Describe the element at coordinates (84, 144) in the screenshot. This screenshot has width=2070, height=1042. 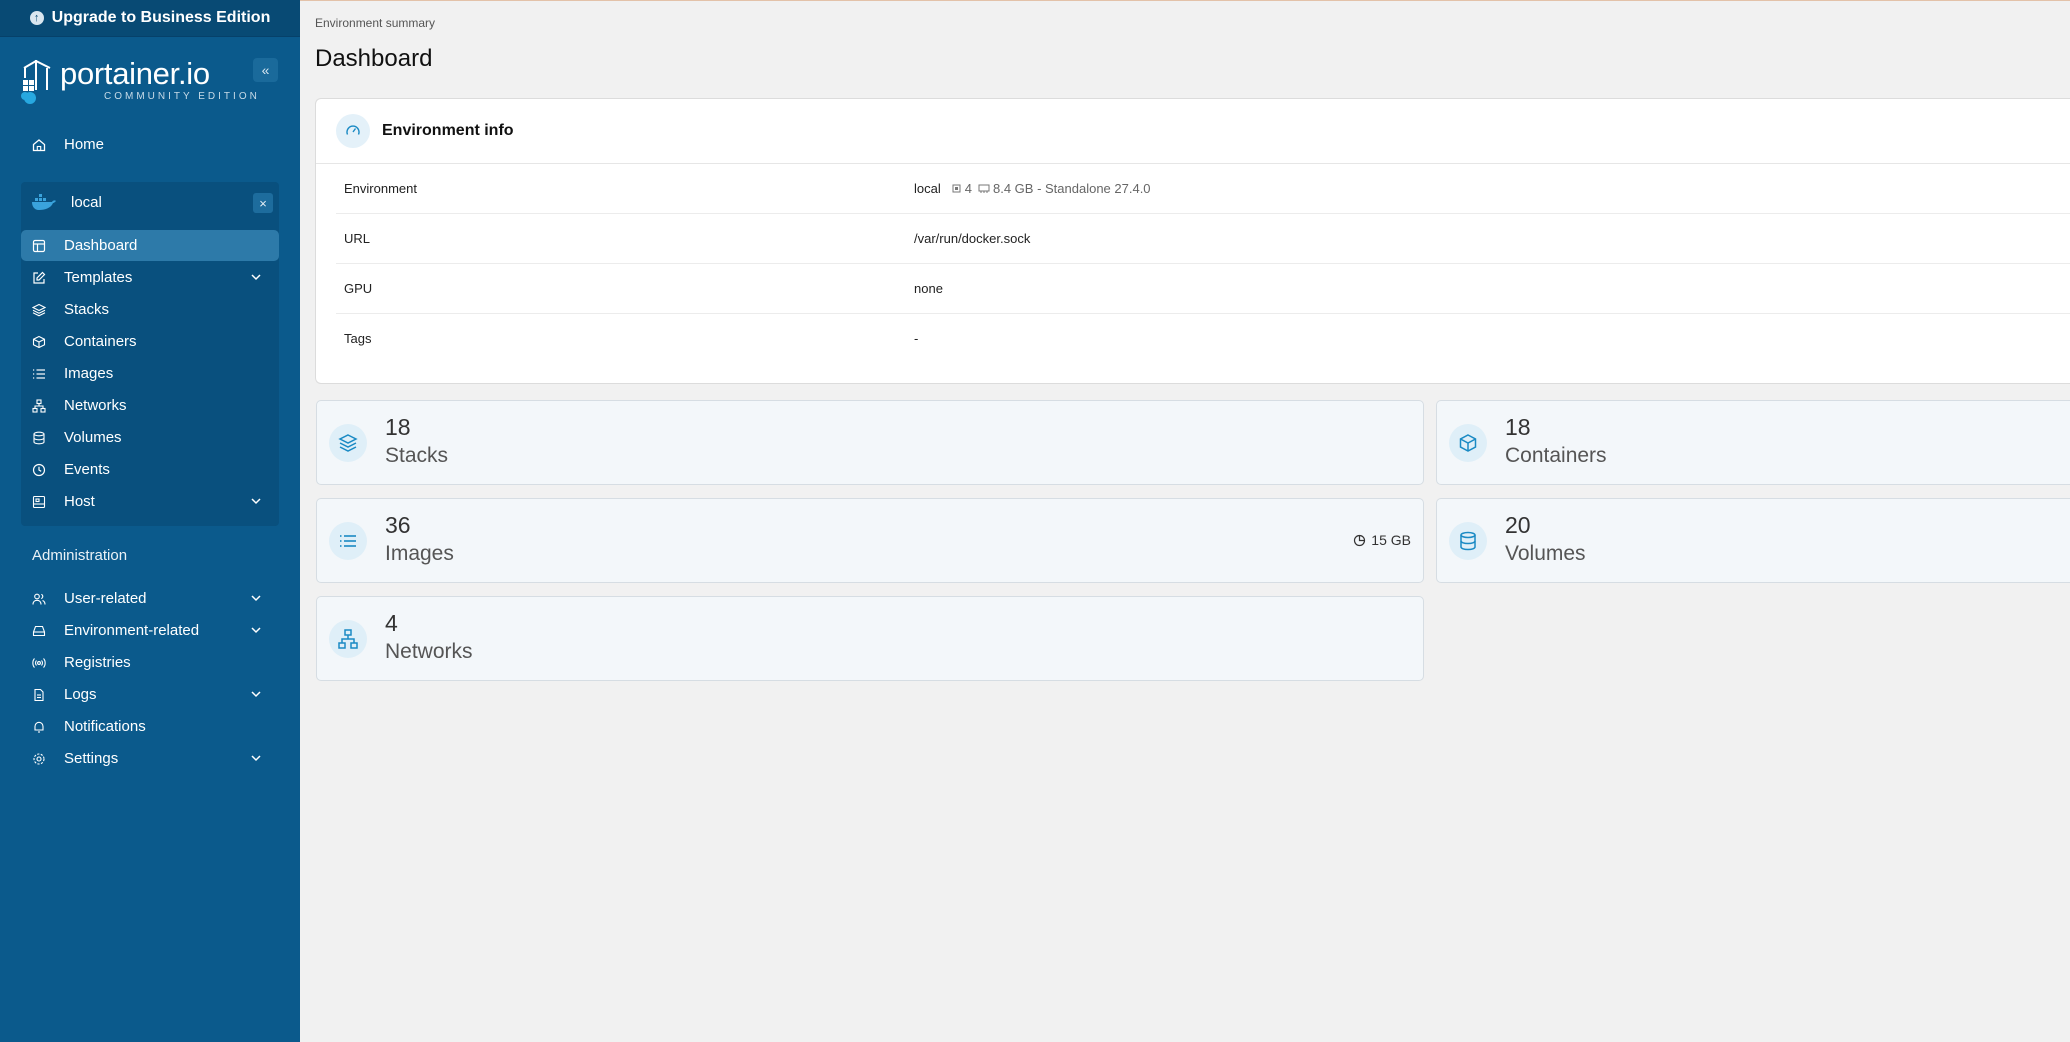
I see `sidebar-item-label: Home` at that location.